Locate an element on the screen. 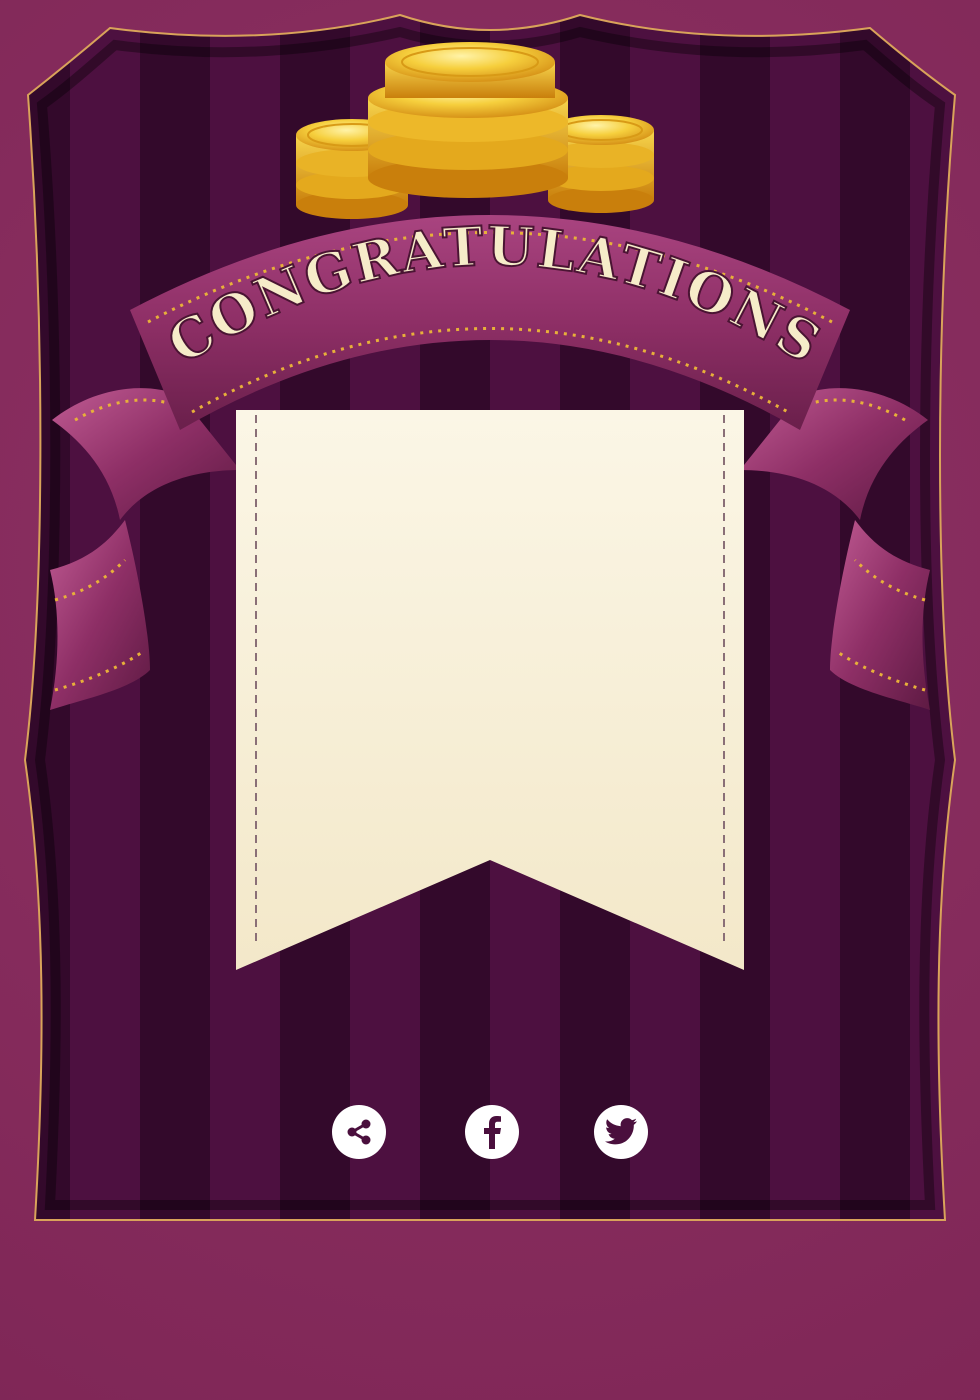  share-icon is located at coordinates (359, 1132).